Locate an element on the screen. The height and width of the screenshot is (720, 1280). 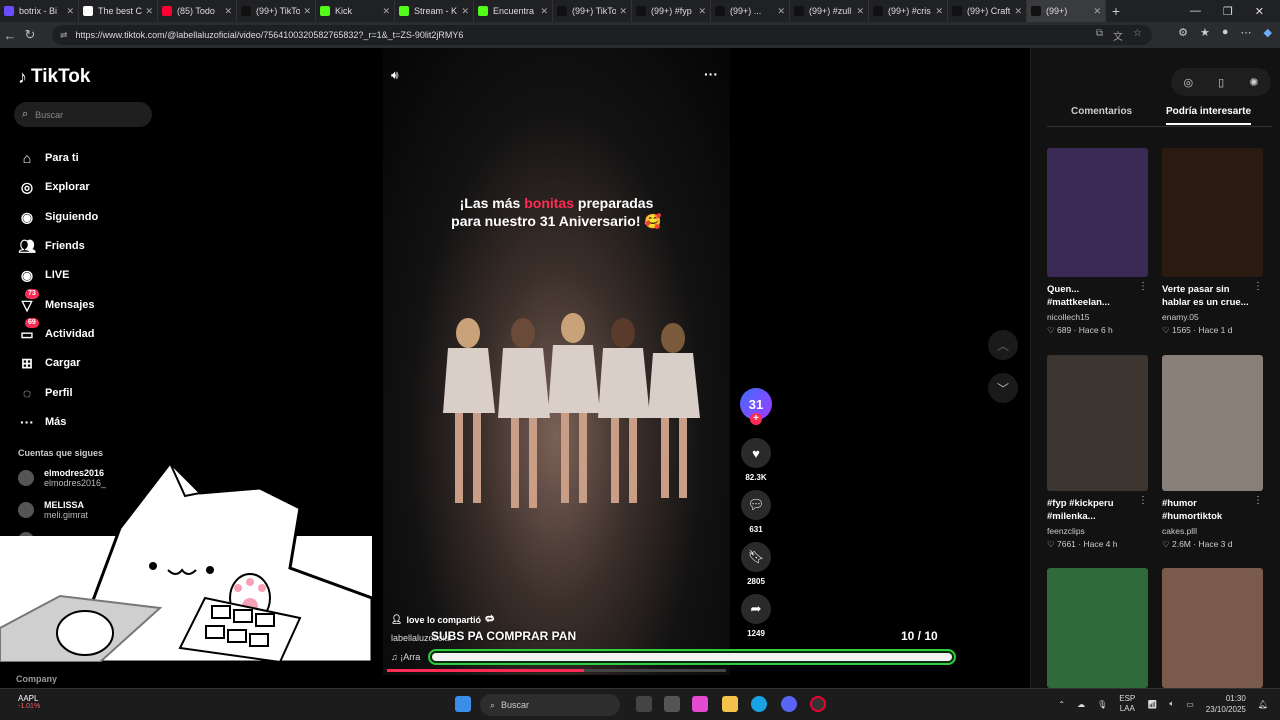
browser-tab: (99+) ... ✕ is located at coordinates (750, 11).